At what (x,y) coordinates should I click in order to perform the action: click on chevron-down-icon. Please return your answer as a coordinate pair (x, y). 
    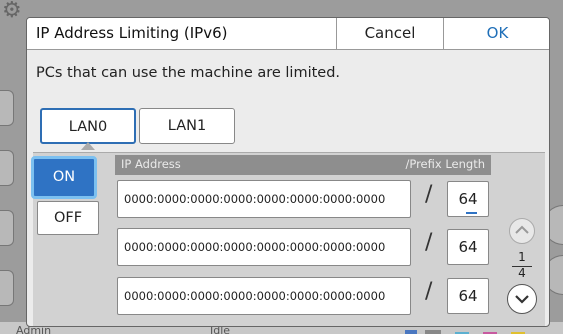
    Looking at the image, I should click on (522, 299).